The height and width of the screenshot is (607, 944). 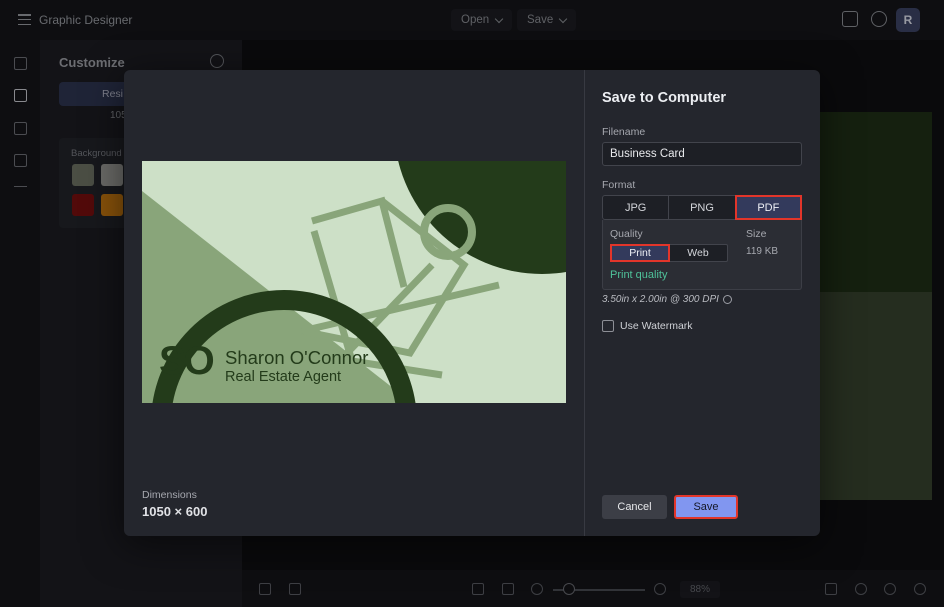 What do you see at coordinates (640, 253) in the screenshot?
I see `quality-print-button: Print` at bounding box center [640, 253].